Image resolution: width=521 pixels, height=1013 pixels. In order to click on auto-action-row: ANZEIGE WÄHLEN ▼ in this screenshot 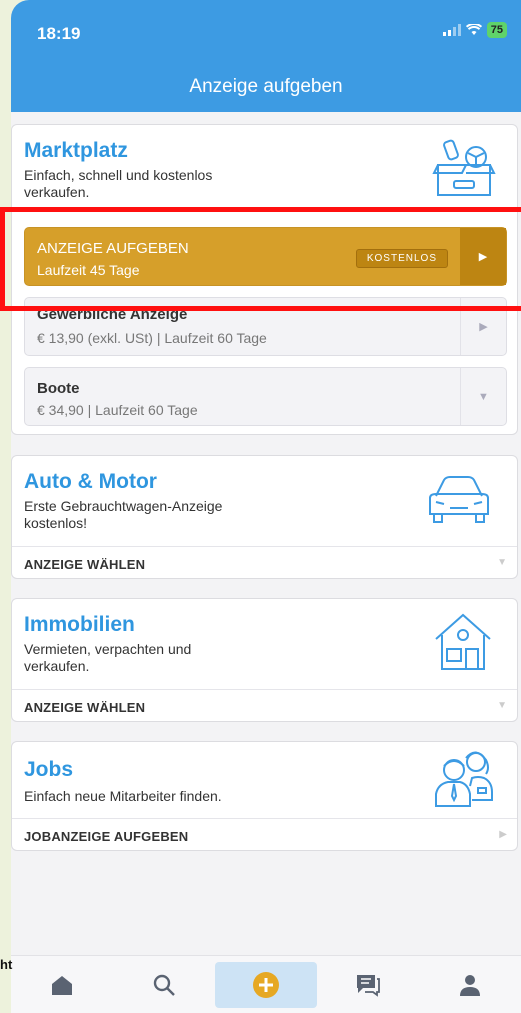, I will do `click(264, 563)`.